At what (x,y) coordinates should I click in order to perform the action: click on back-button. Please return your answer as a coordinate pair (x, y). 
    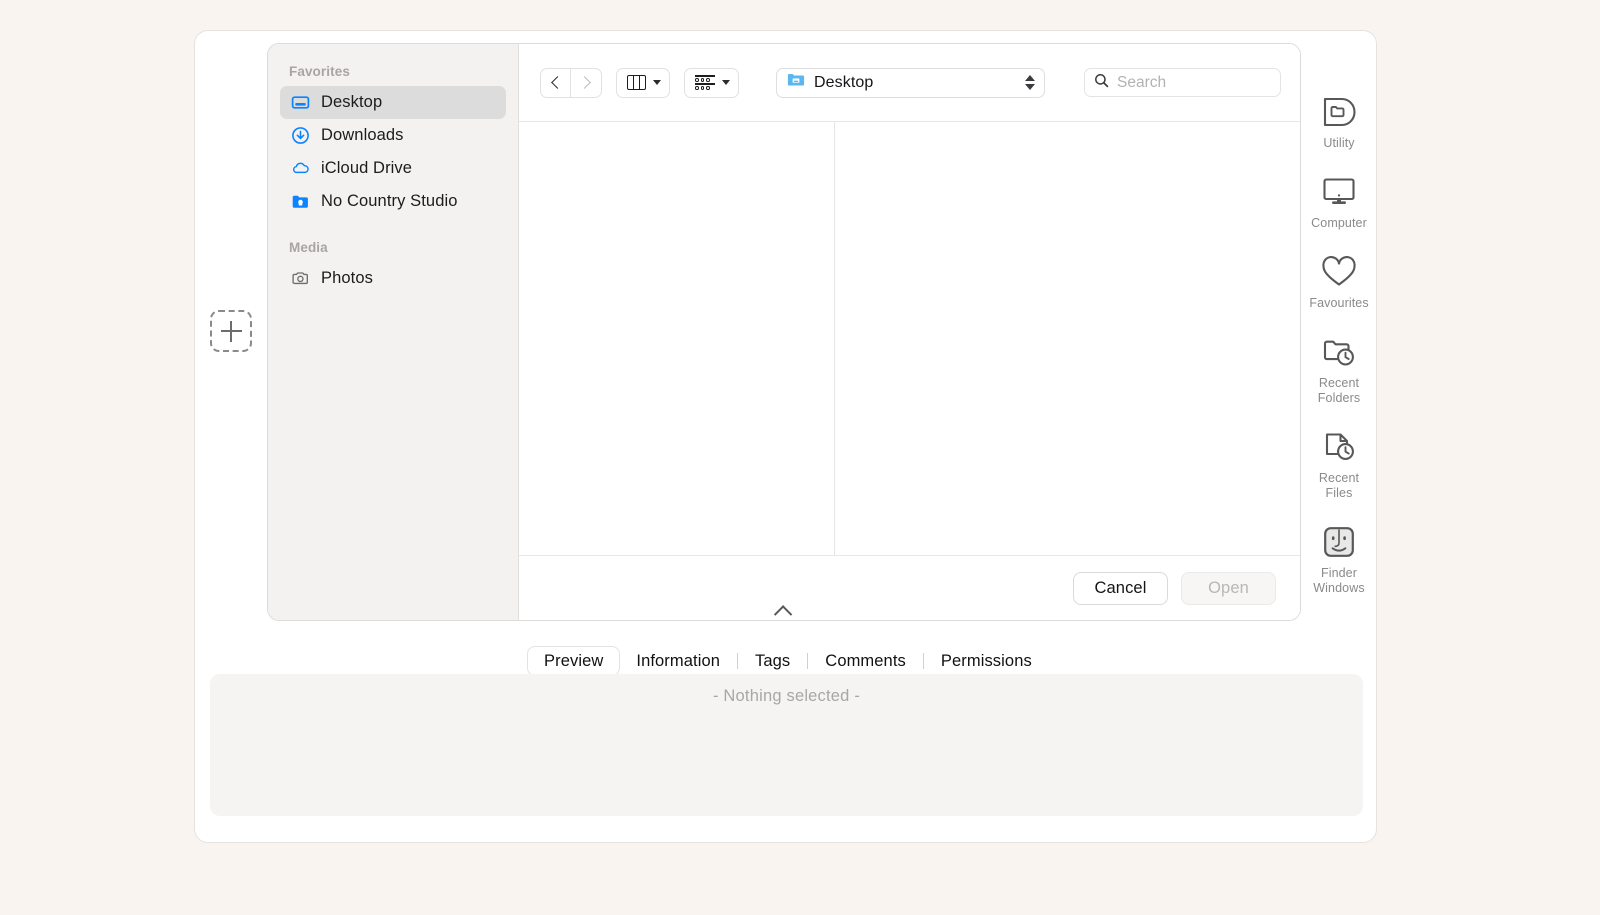
    Looking at the image, I should click on (555, 82).